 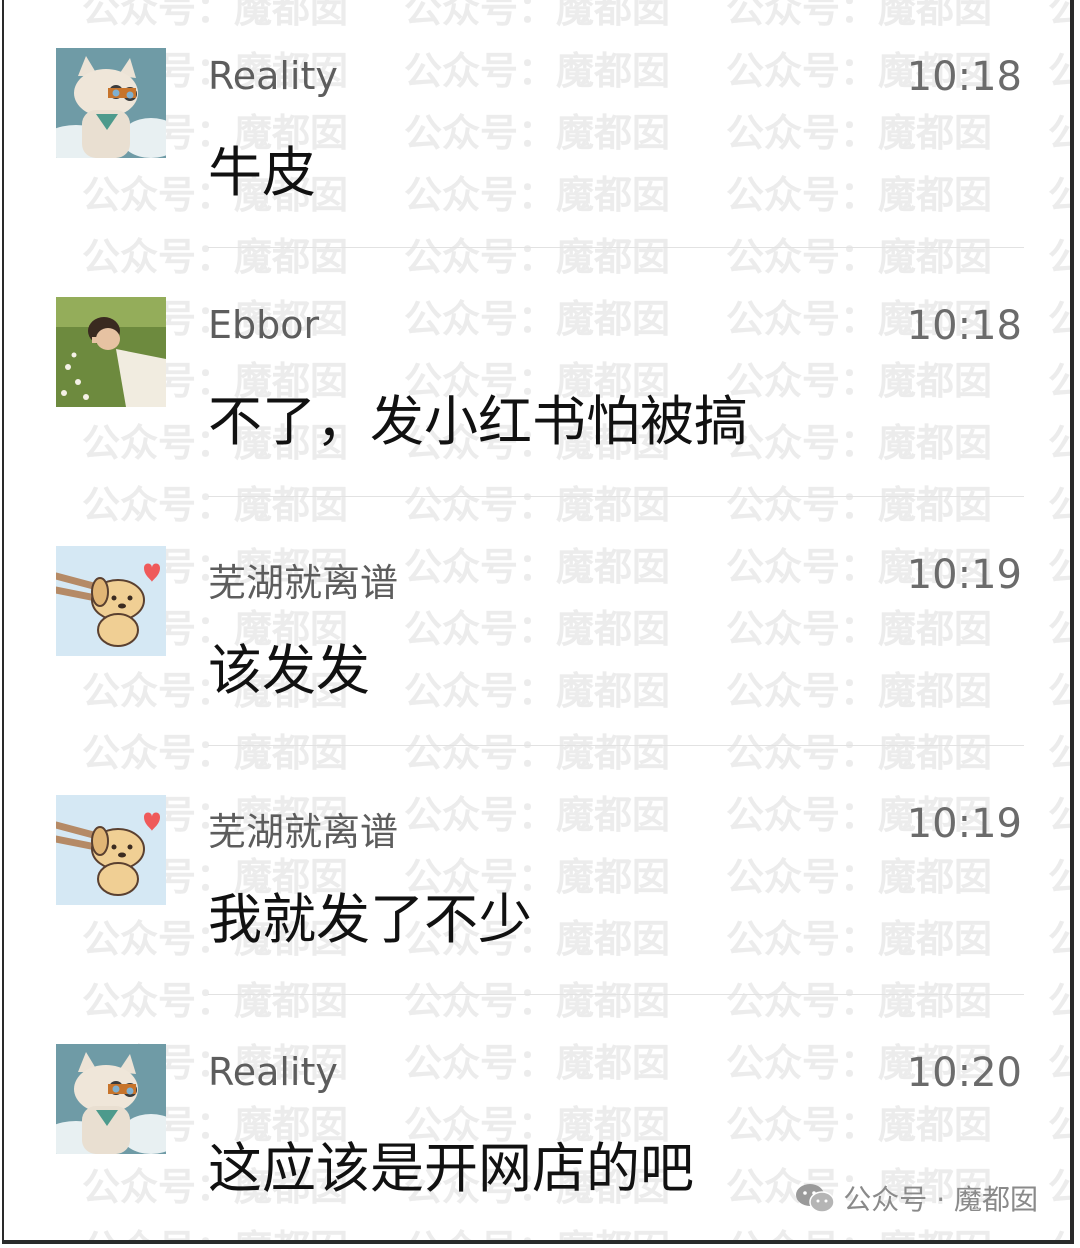 What do you see at coordinates (289, 670) in the screenshot?
I see `message-text: 该发发` at bounding box center [289, 670].